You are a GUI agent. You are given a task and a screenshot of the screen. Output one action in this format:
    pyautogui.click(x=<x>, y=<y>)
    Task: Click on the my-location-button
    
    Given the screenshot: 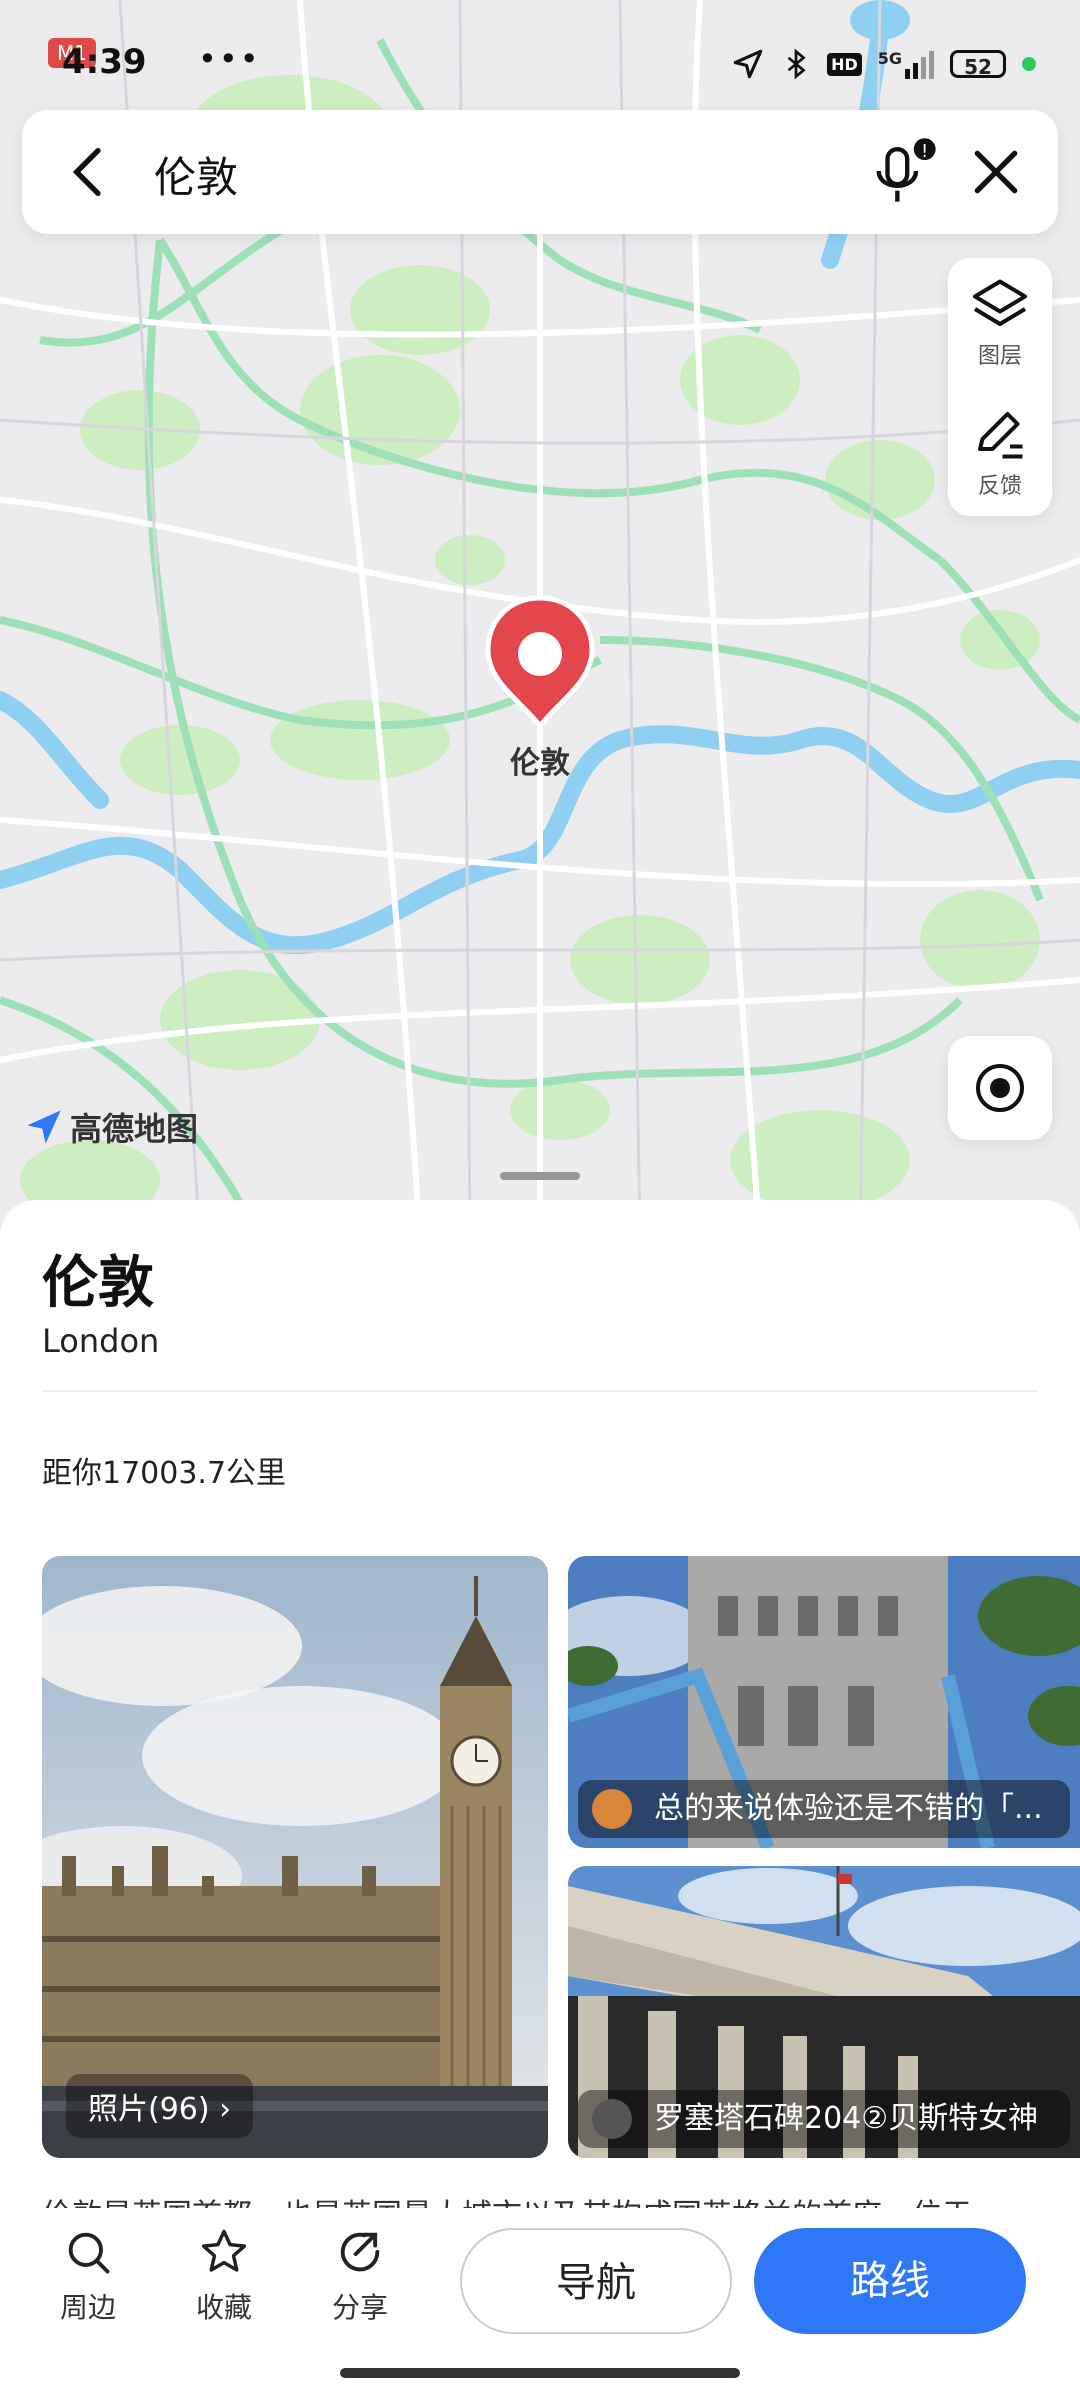 What is the action you would take?
    pyautogui.click(x=1000, y=1088)
    